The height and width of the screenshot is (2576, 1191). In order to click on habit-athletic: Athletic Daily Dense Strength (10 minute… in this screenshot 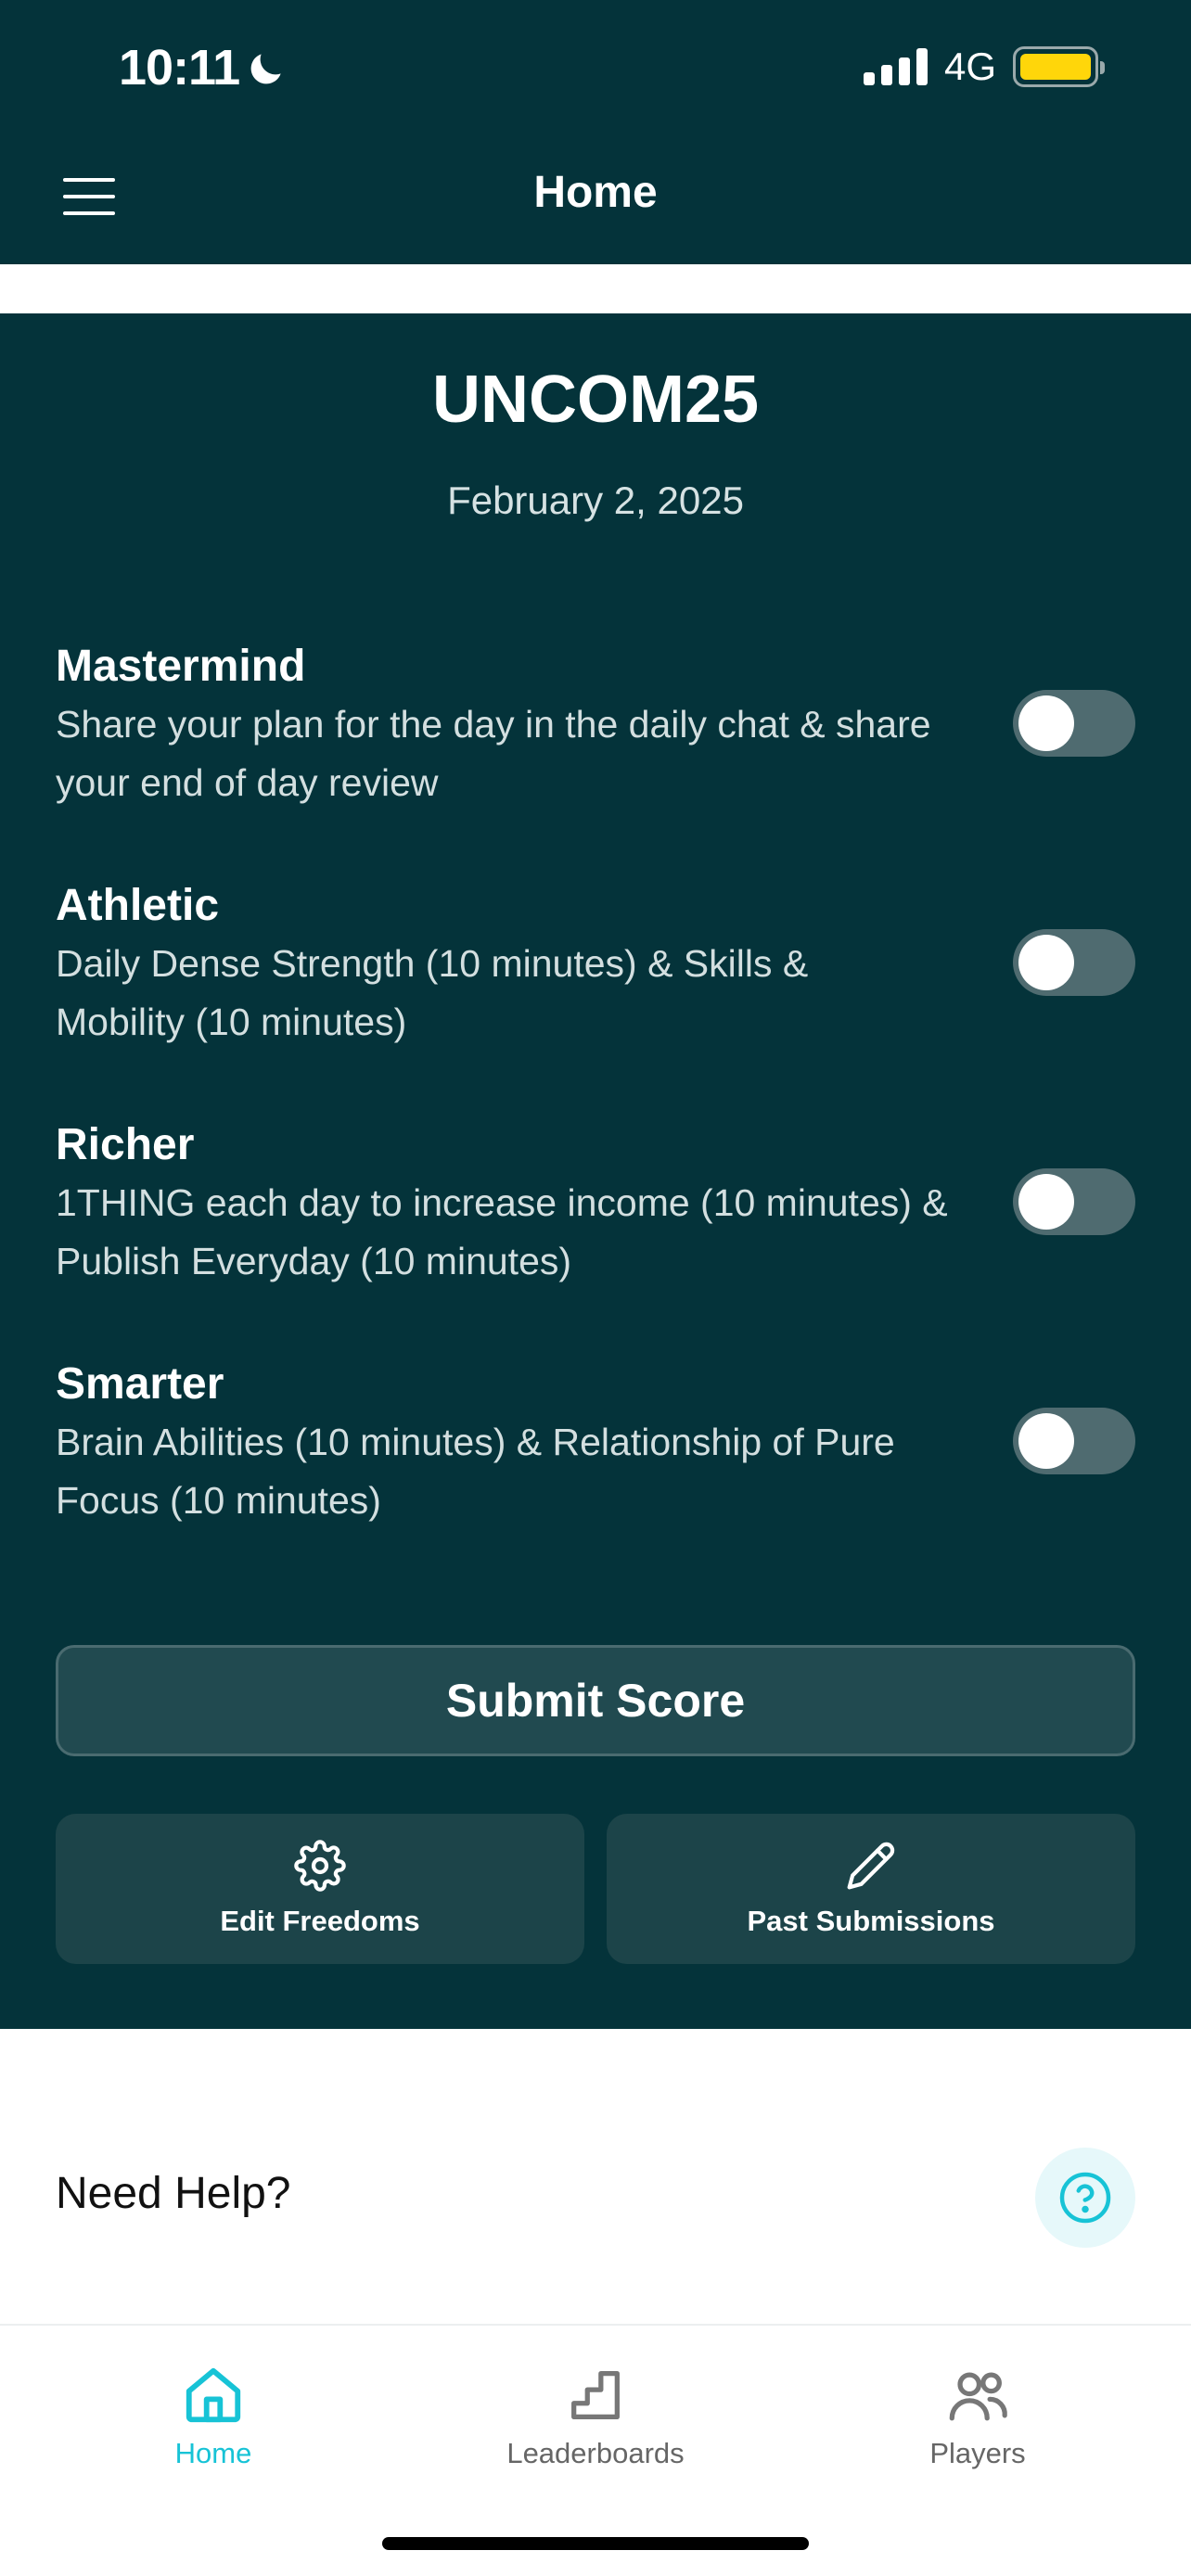, I will do `click(595, 977)`.